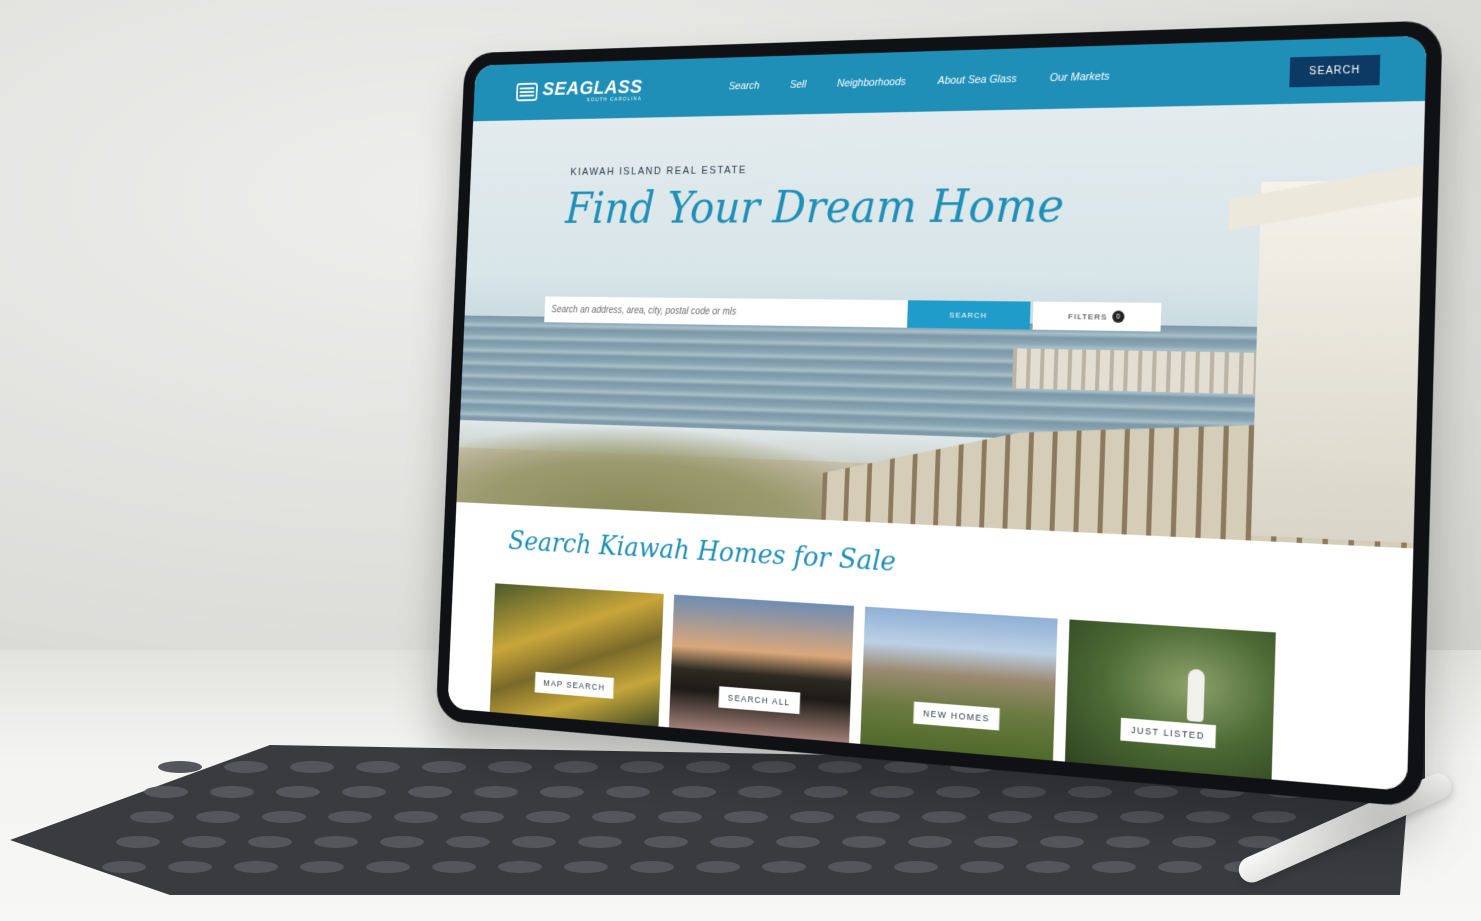  I want to click on filters-label: FILTERS, so click(1088, 316).